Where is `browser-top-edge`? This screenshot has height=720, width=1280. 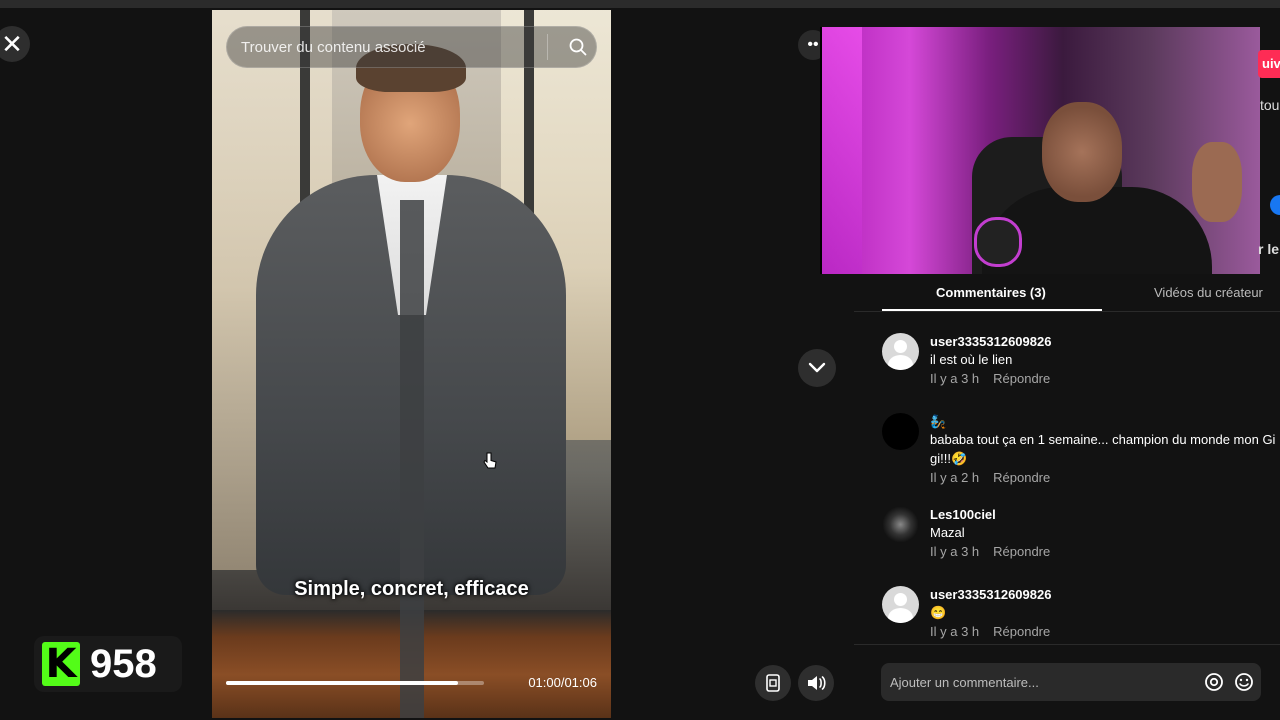
browser-top-edge is located at coordinates (640, 4).